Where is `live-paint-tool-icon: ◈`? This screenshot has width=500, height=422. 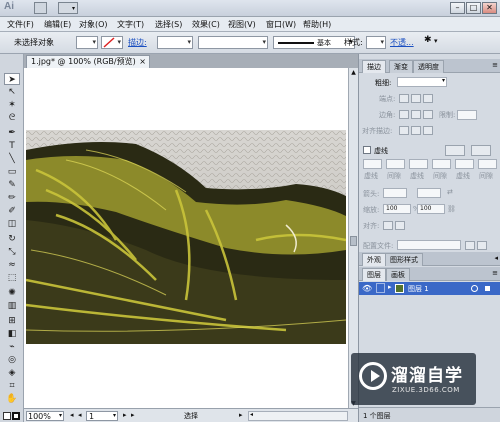 live-paint-tool-icon: ◈ is located at coordinates (12, 373).